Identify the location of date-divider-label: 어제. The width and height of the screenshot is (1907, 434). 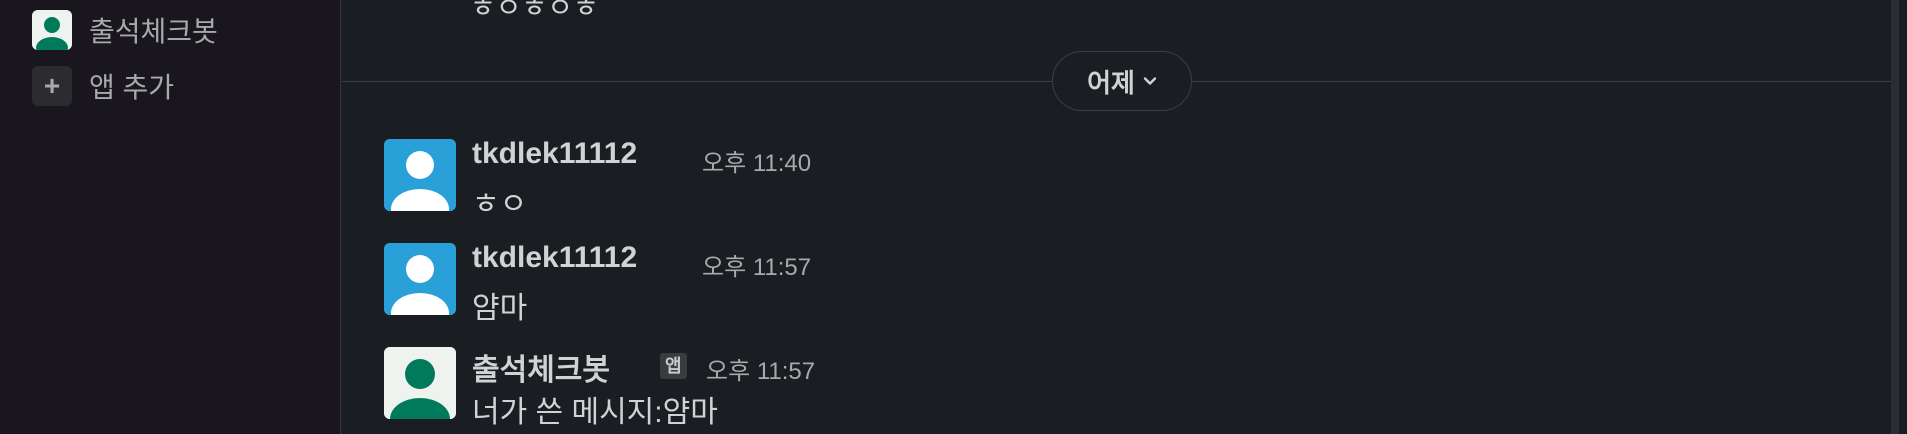
(1111, 82).